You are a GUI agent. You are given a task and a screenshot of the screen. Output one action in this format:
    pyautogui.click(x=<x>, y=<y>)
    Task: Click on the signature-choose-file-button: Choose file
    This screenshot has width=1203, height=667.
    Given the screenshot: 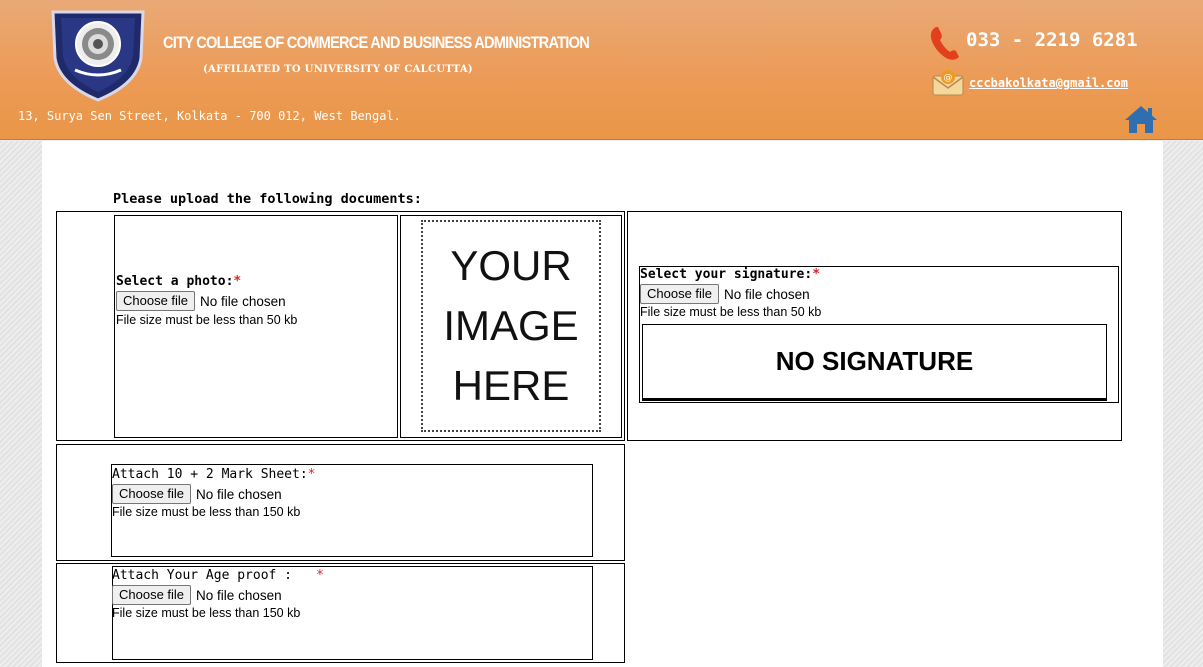 What is the action you would take?
    pyautogui.click(x=680, y=294)
    